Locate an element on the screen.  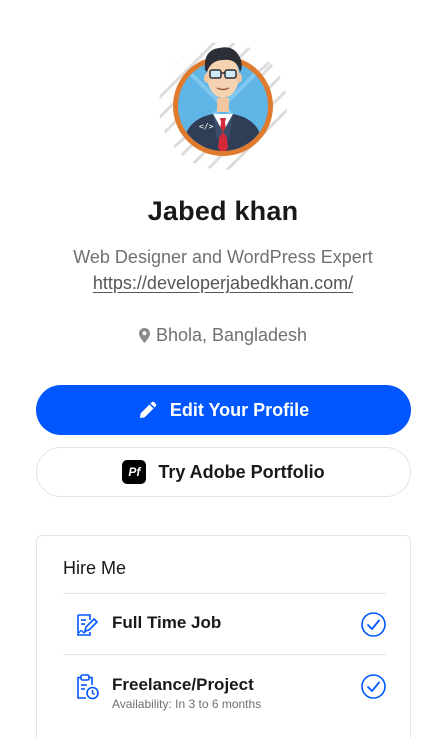
location-text: Bhola, Bangladesh is located at coordinates (231, 335).